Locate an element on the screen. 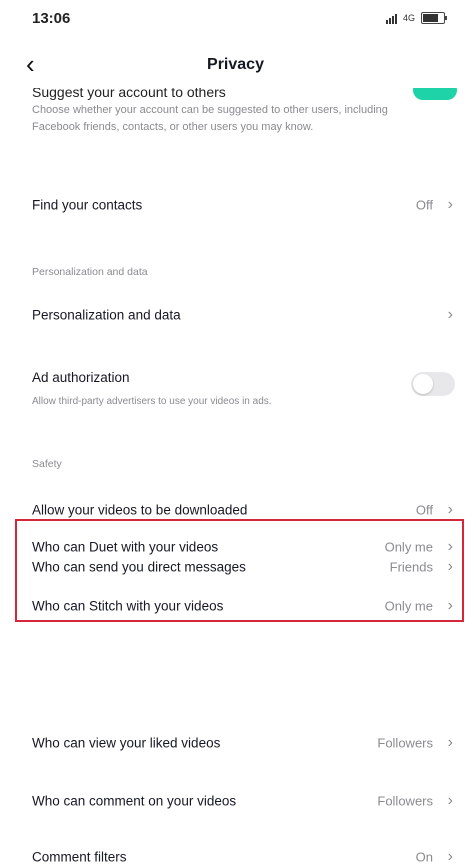  section-header-personalization: Personalization and data is located at coordinates (90, 272).